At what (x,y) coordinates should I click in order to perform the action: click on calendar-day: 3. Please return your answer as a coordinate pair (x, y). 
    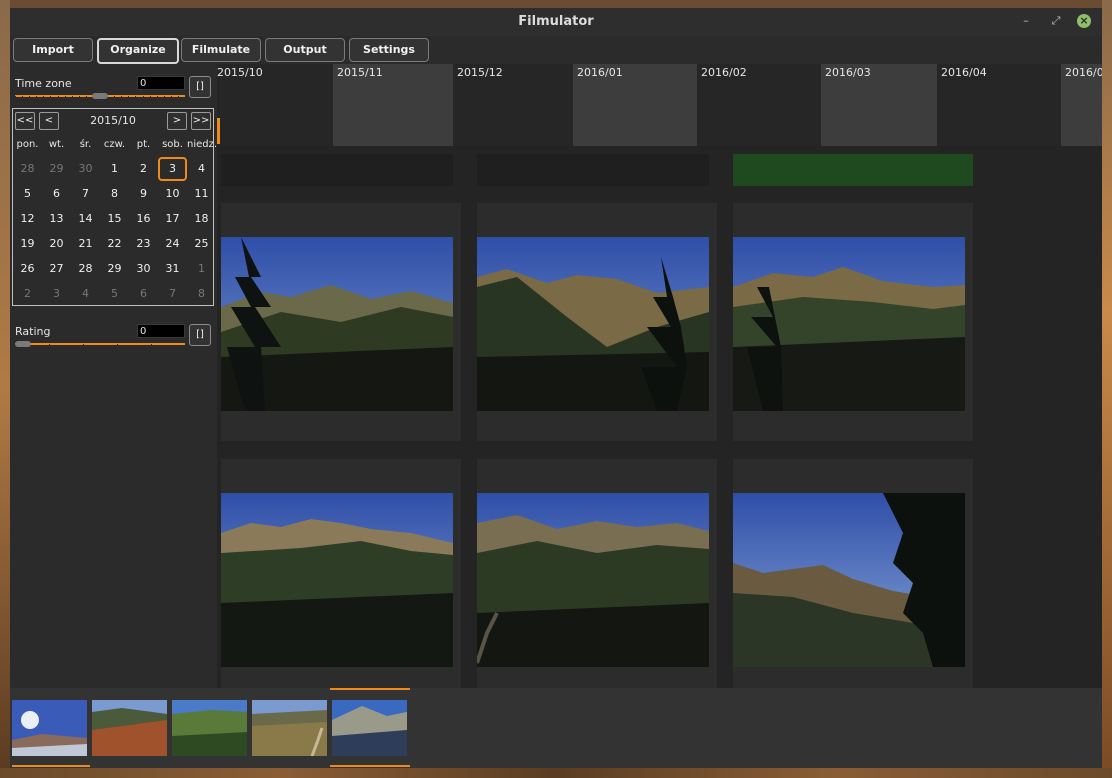
    Looking at the image, I should click on (56, 294).